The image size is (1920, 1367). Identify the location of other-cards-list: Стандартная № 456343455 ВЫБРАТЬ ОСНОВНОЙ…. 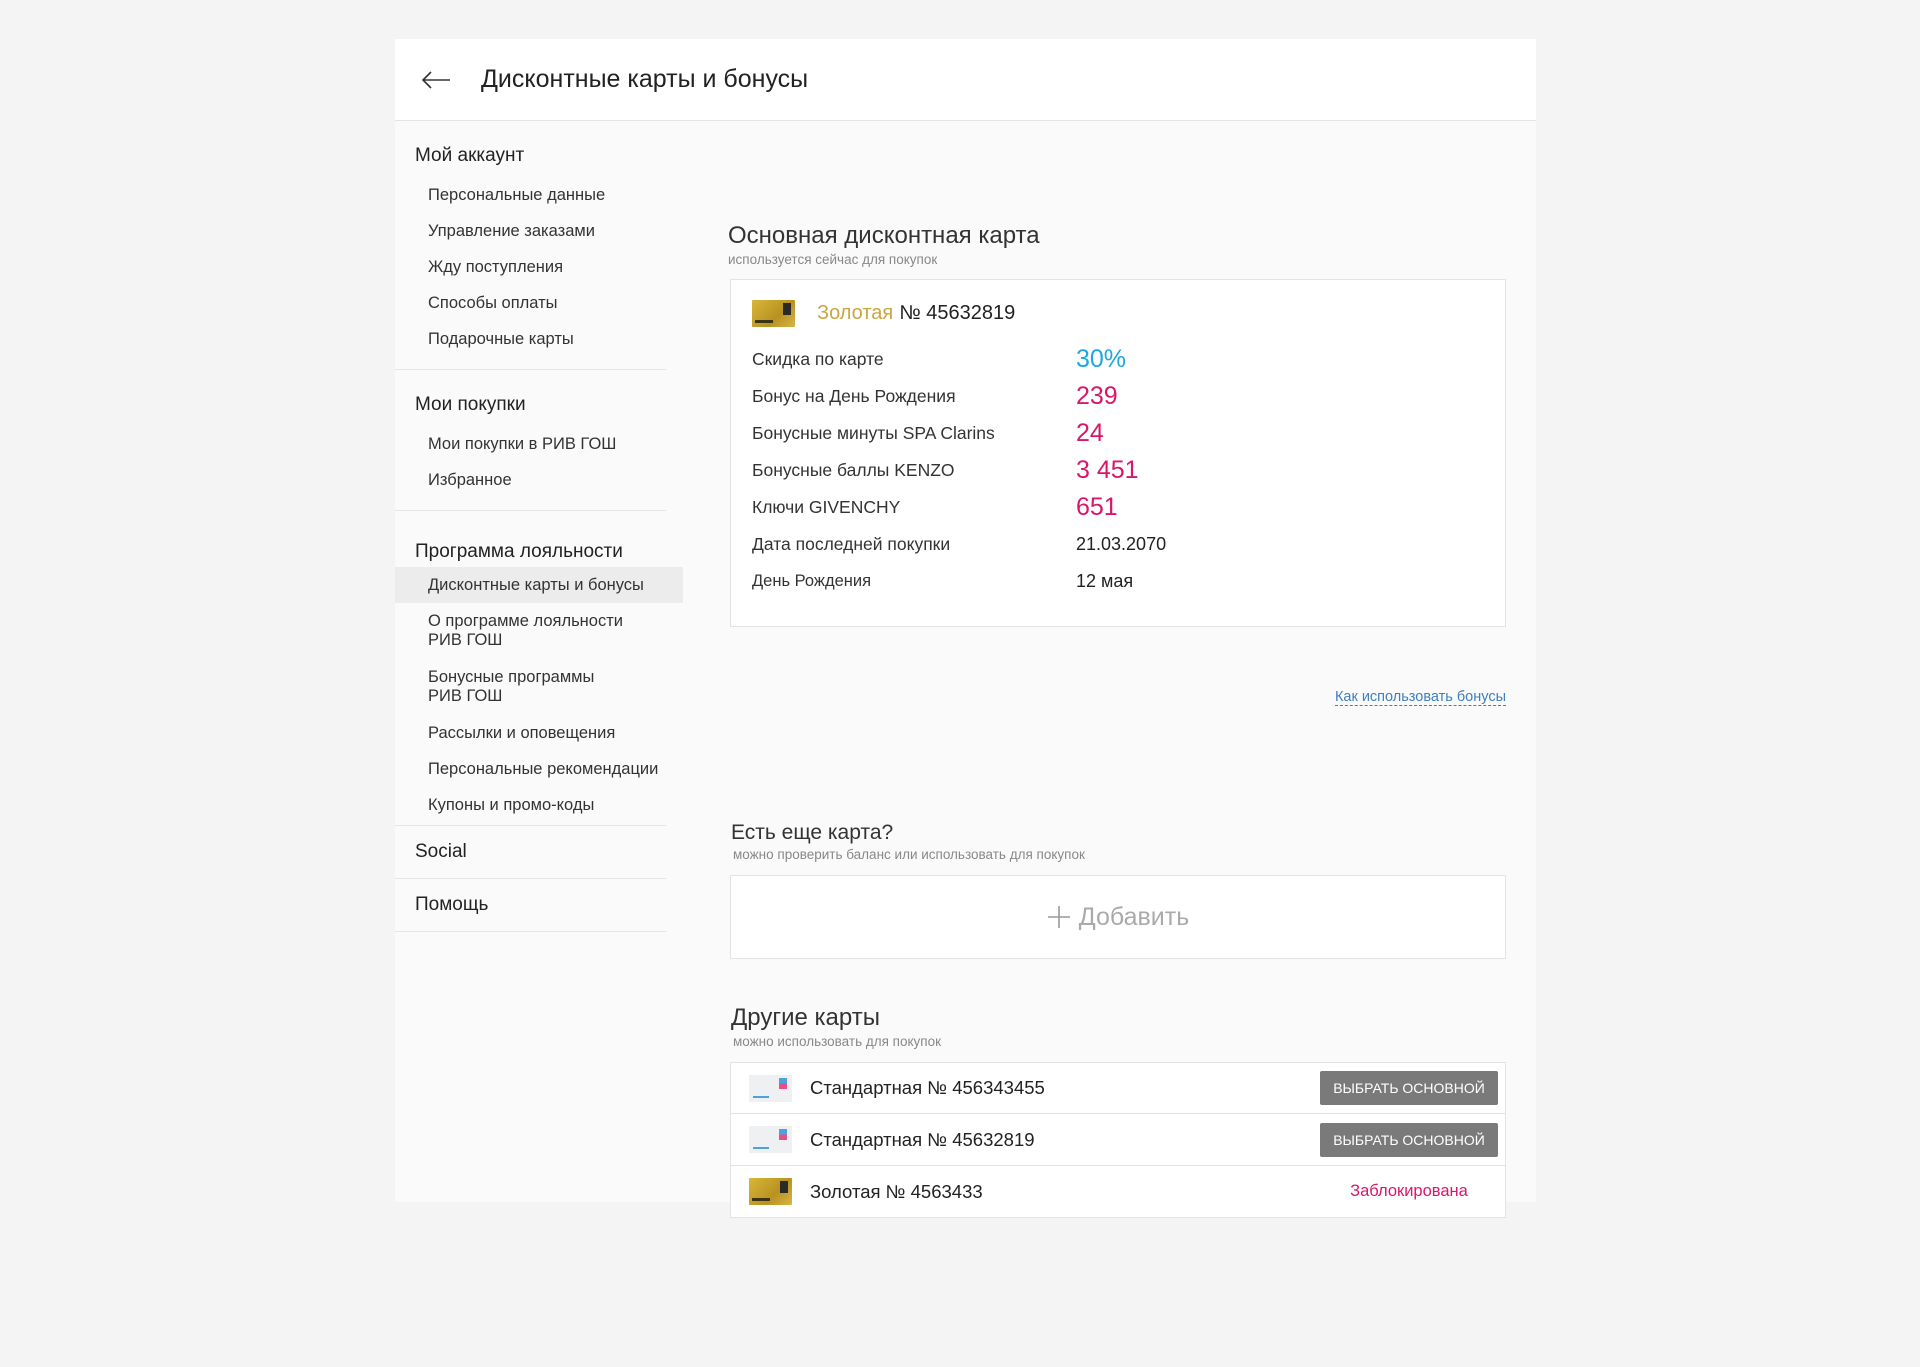
(1118, 1140).